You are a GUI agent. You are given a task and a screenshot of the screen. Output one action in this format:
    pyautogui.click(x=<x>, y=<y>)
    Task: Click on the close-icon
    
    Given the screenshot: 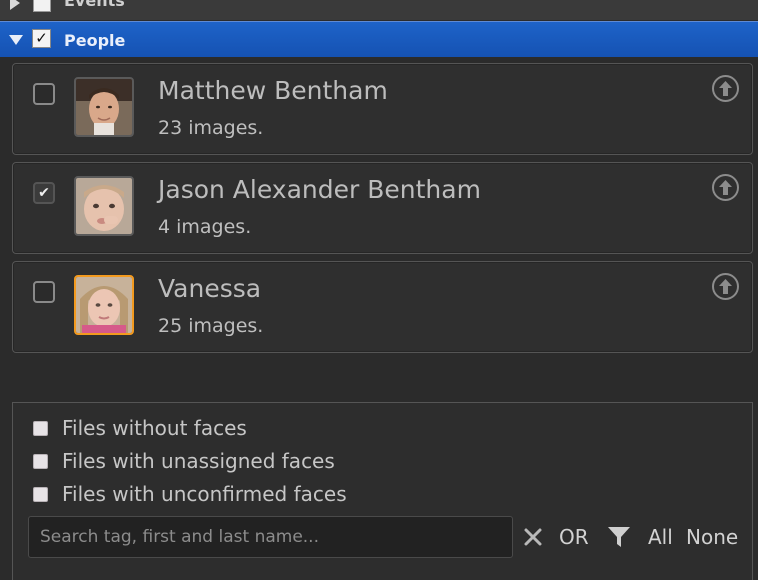 What is the action you would take?
    pyautogui.click(x=533, y=537)
    